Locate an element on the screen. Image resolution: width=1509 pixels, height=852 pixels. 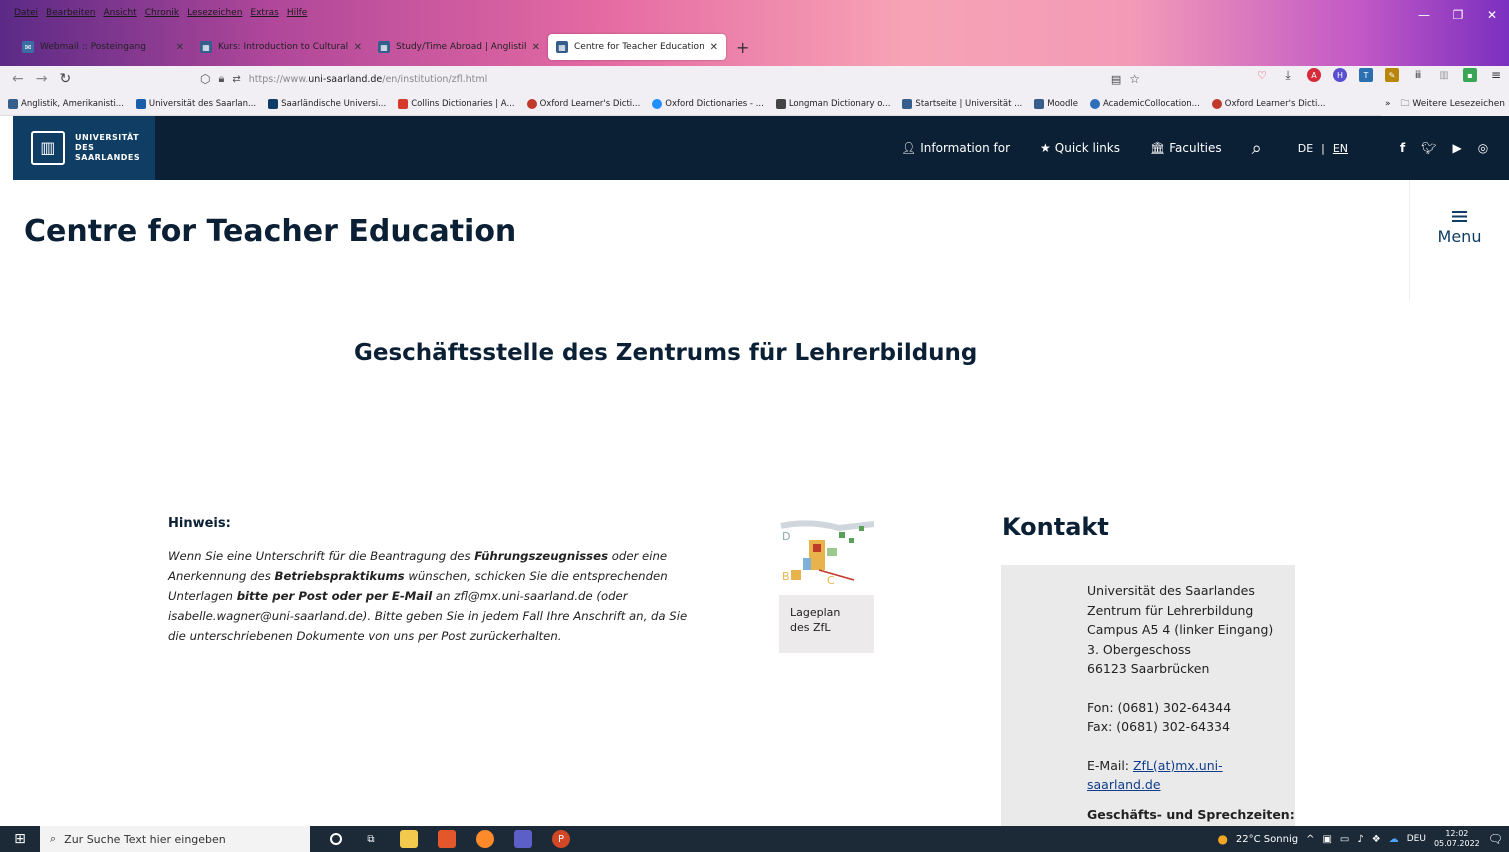
minimize-button: — is located at coordinates (1424, 15).